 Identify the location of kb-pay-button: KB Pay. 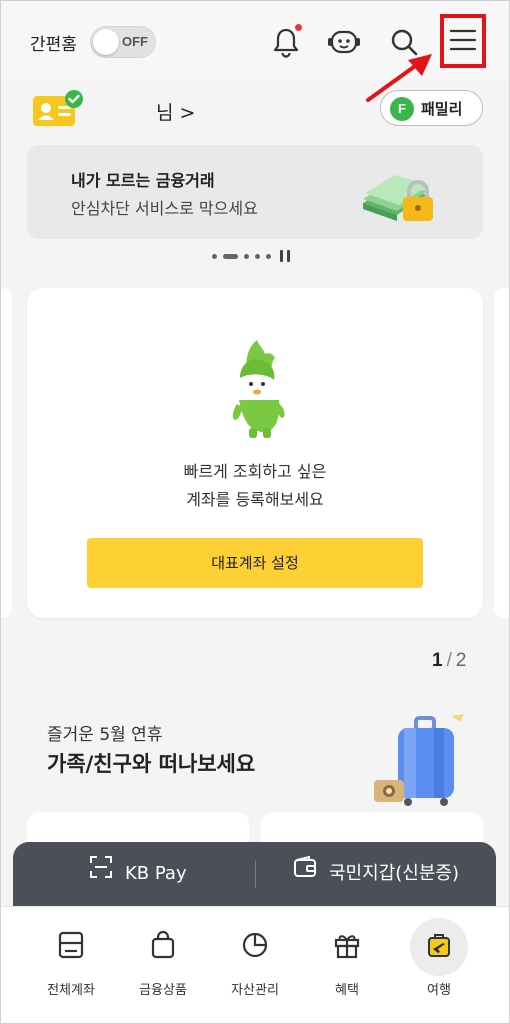
(138, 874).